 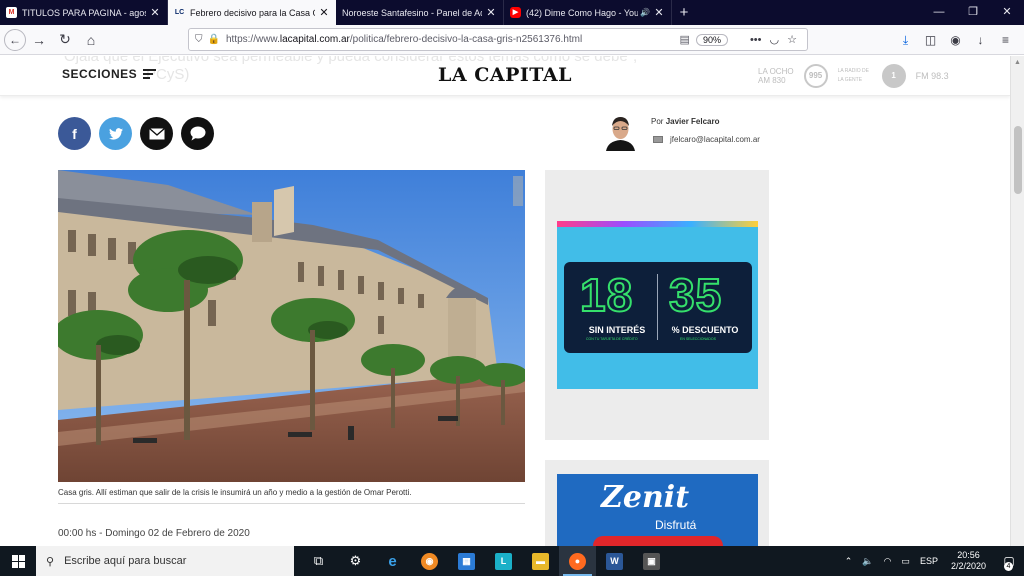 What do you see at coordinates (685, 39) in the screenshot?
I see `reader-view-icon: ▤` at bounding box center [685, 39].